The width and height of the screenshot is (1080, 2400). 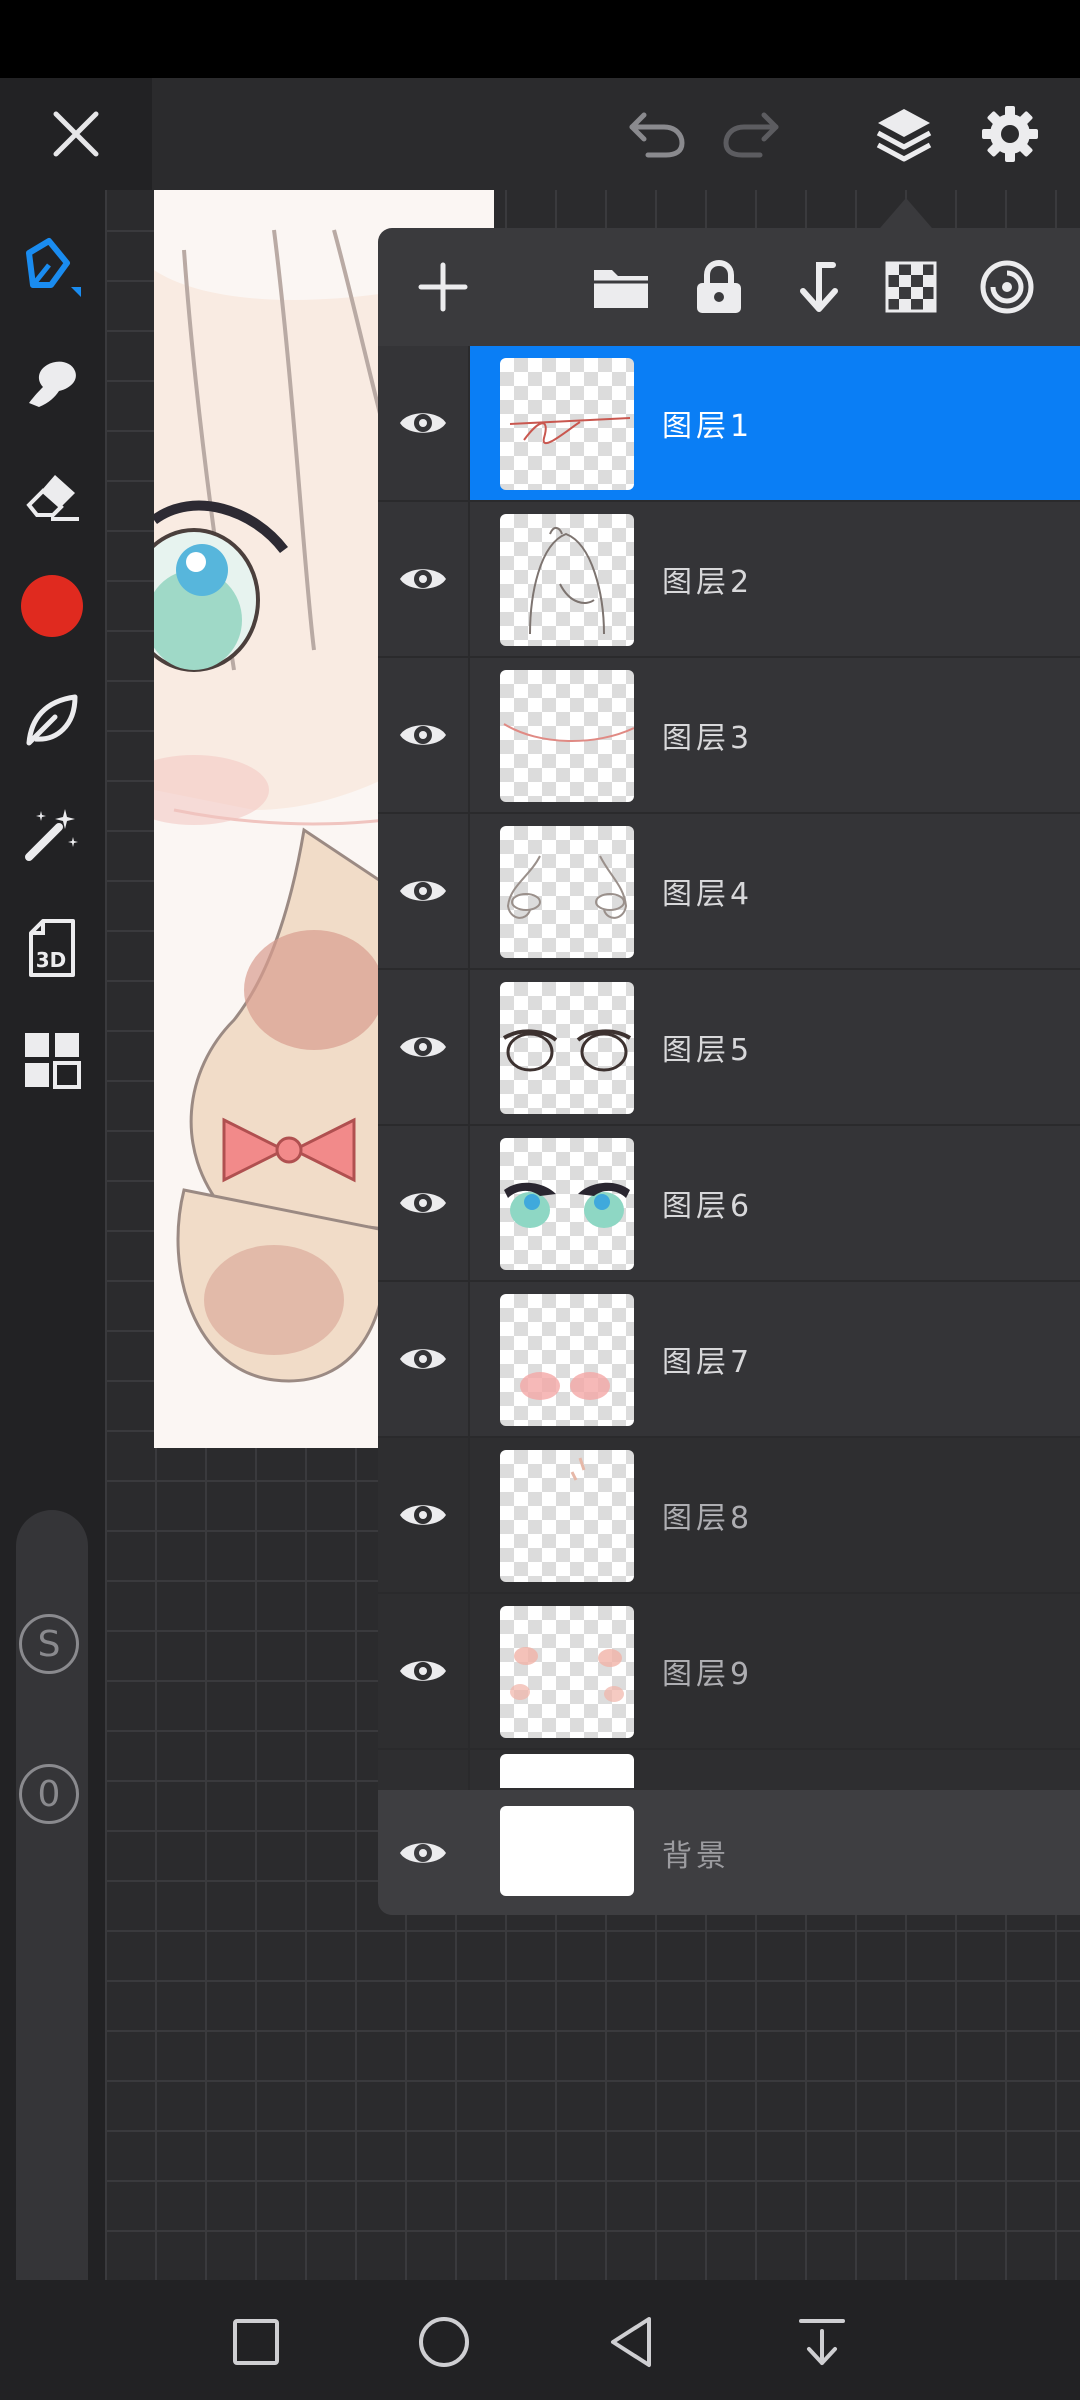 What do you see at coordinates (729, 1770) in the screenshot?
I see `layer-row-partial` at bounding box center [729, 1770].